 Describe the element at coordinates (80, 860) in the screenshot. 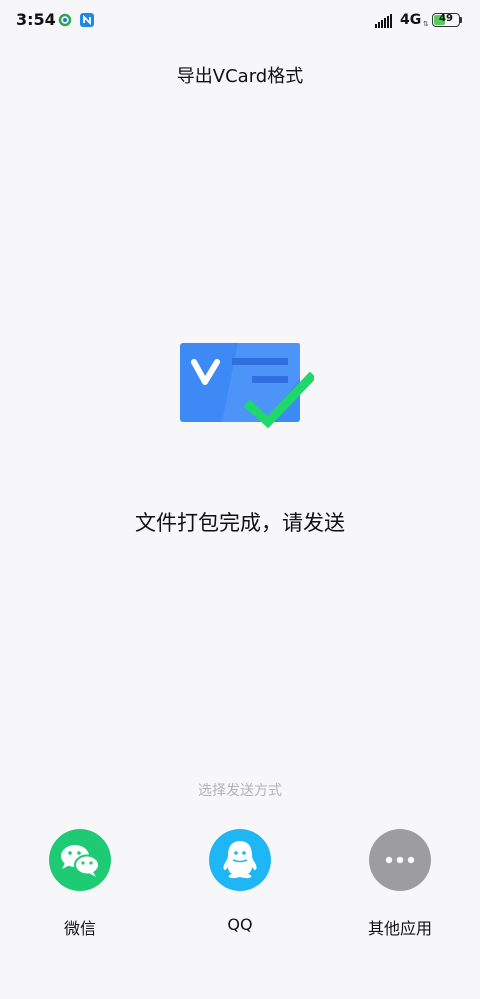

I see `wechat-icon` at that location.